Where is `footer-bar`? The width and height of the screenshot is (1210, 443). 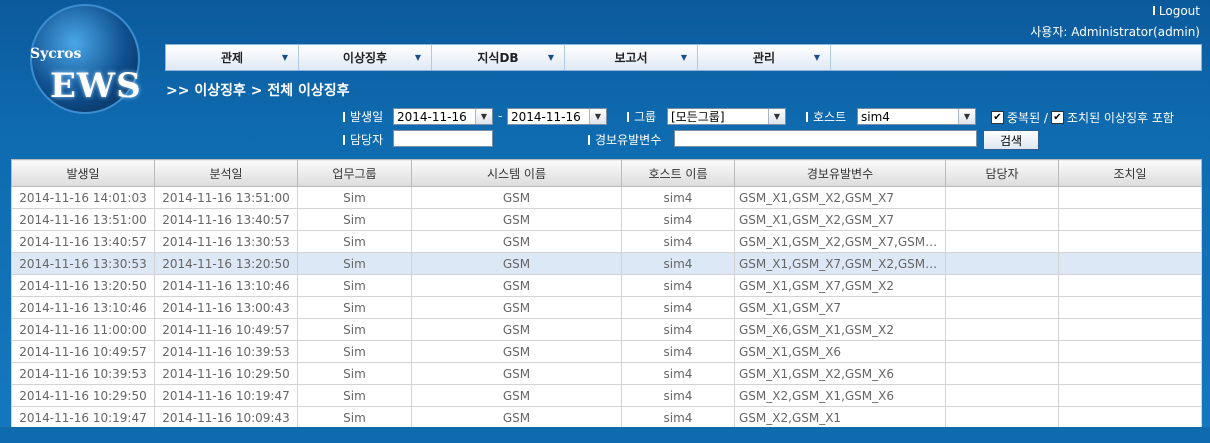 footer-bar is located at coordinates (605, 435).